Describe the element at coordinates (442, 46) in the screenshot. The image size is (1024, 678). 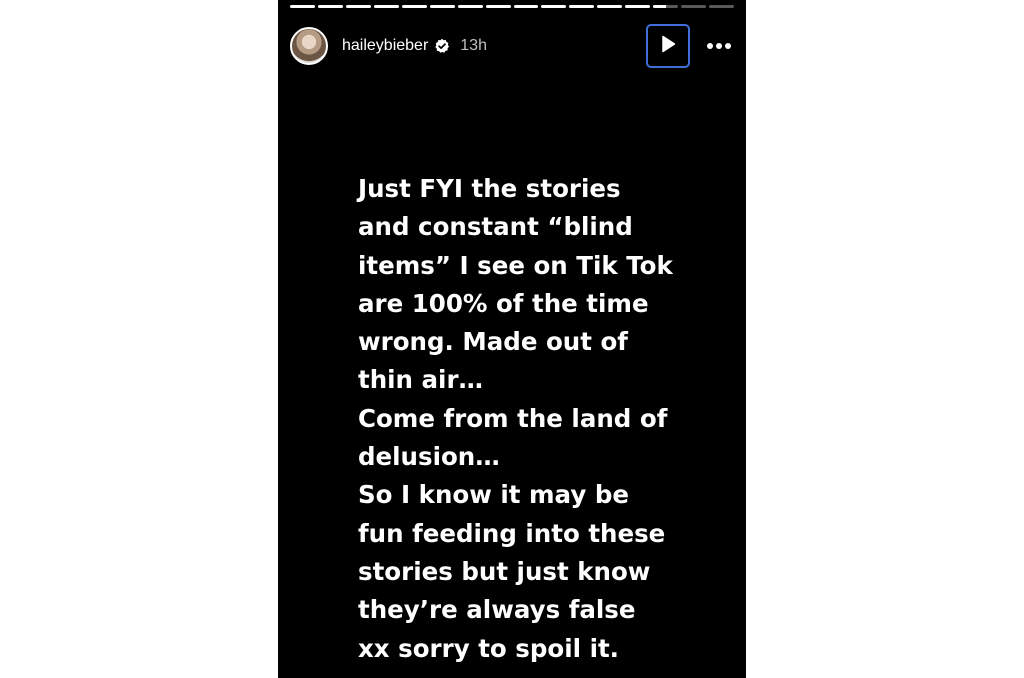
I see `verified-badge-icon` at that location.